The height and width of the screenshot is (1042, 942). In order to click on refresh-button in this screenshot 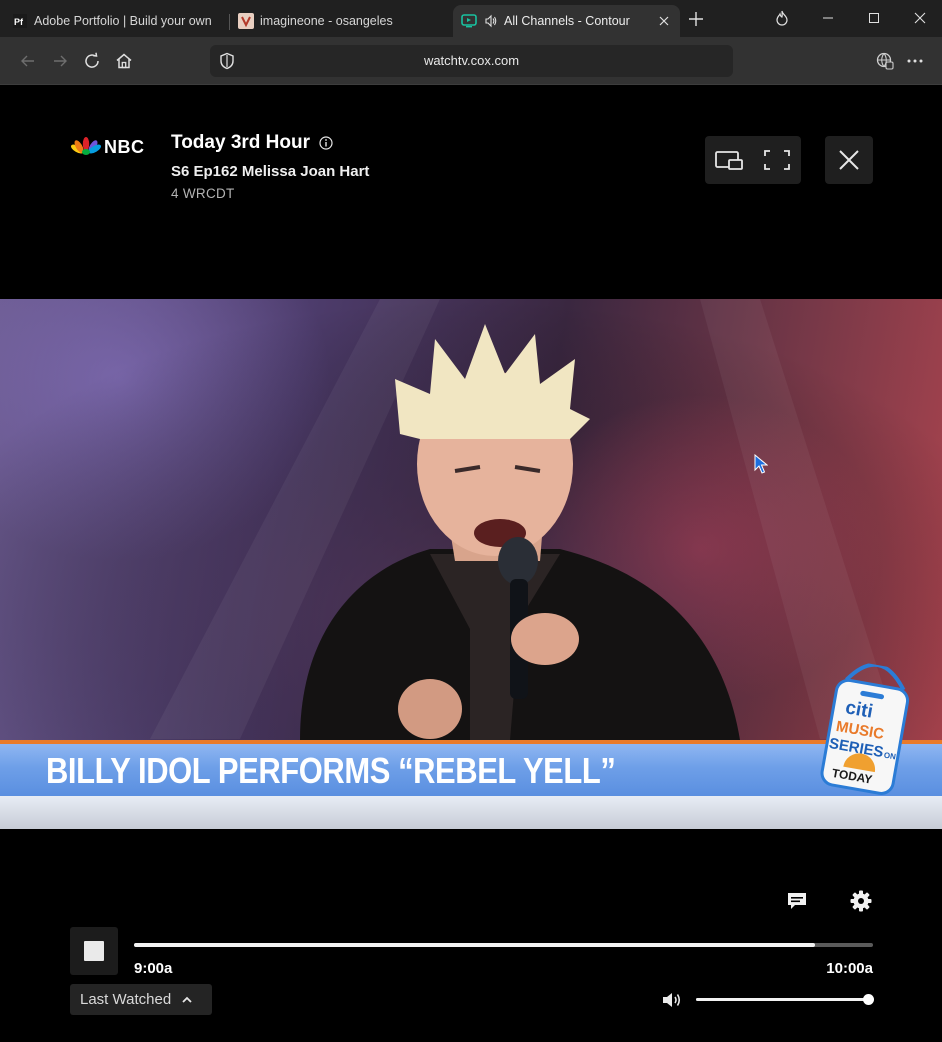, I will do `click(92, 61)`.